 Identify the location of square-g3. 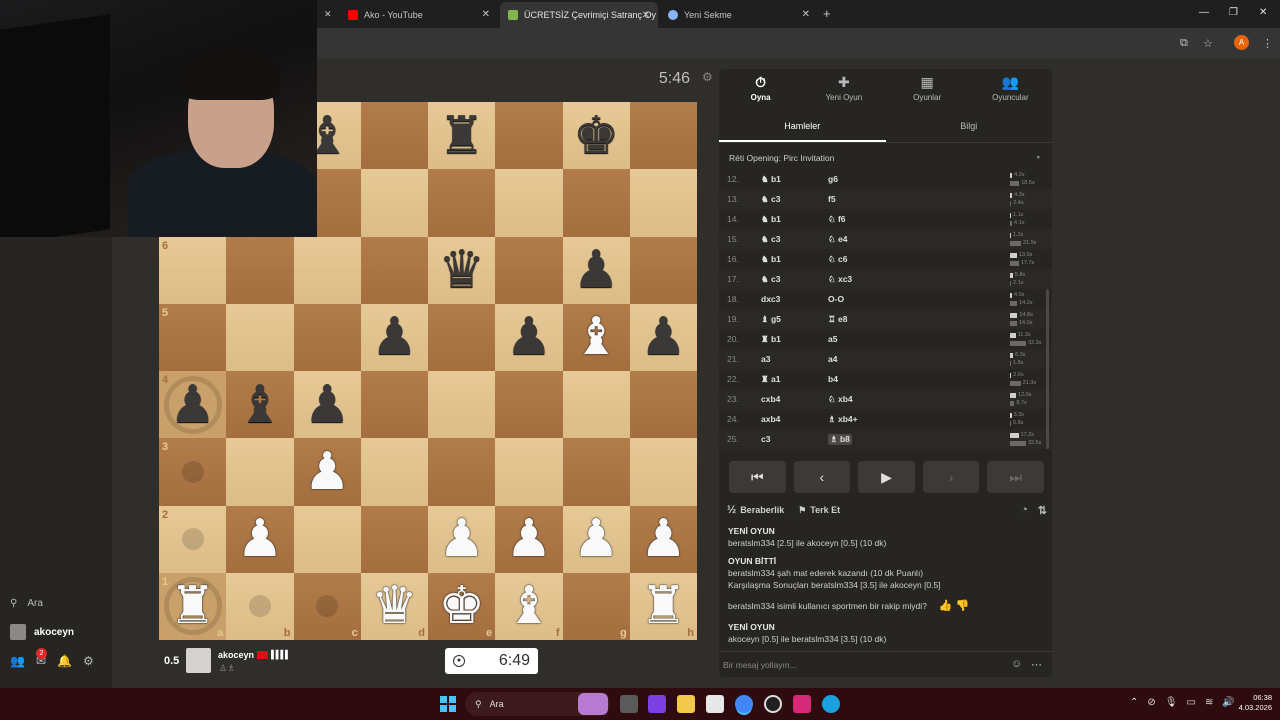
(596, 472).